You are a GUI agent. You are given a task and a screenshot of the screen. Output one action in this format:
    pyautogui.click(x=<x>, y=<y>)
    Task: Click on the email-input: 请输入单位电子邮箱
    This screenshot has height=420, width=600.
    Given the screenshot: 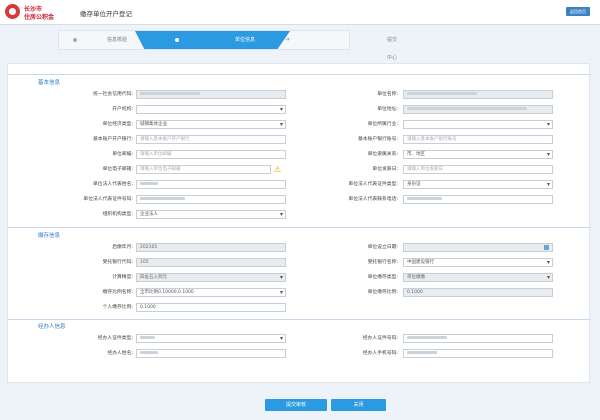 What is the action you would take?
    pyautogui.click(x=203, y=169)
    